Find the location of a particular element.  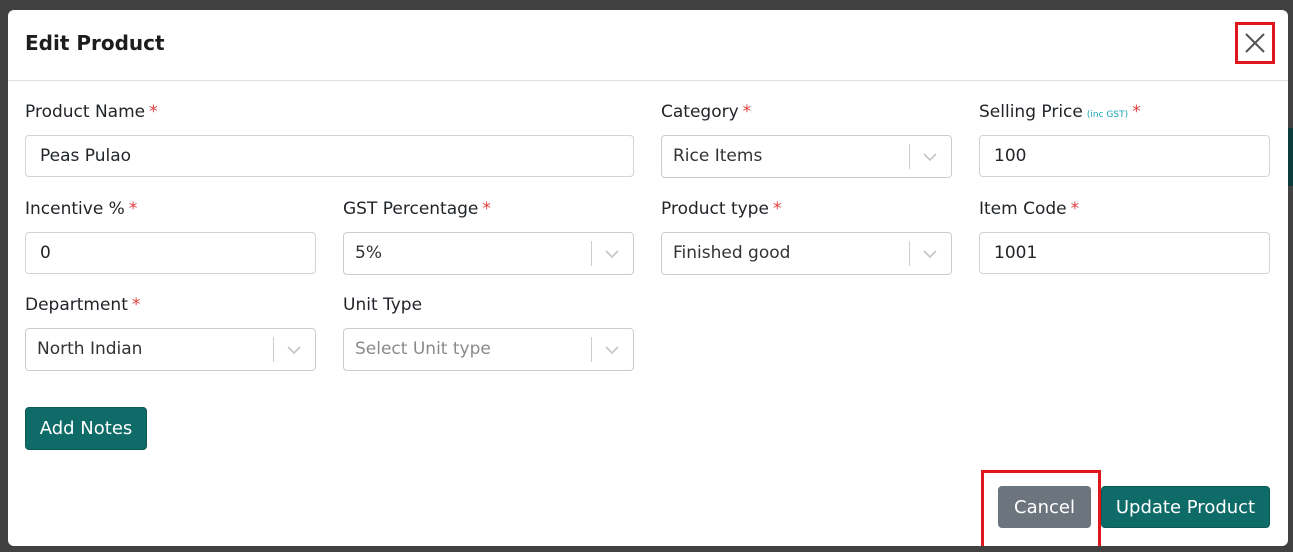

selling-price-label: Selling Price (inc GST) * is located at coordinates (1060, 112).